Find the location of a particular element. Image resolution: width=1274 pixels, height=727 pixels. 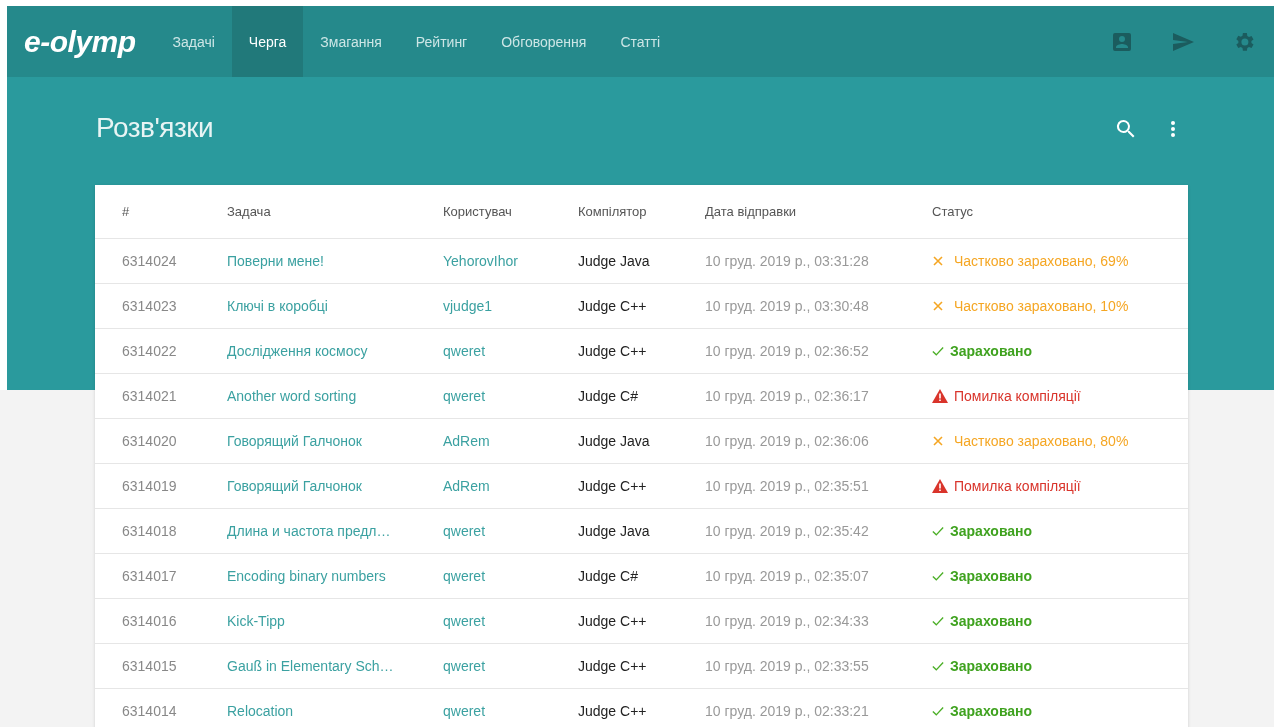

table-cell-text: 10 груд. 2019 р., 03:31:28 is located at coordinates (787, 261).